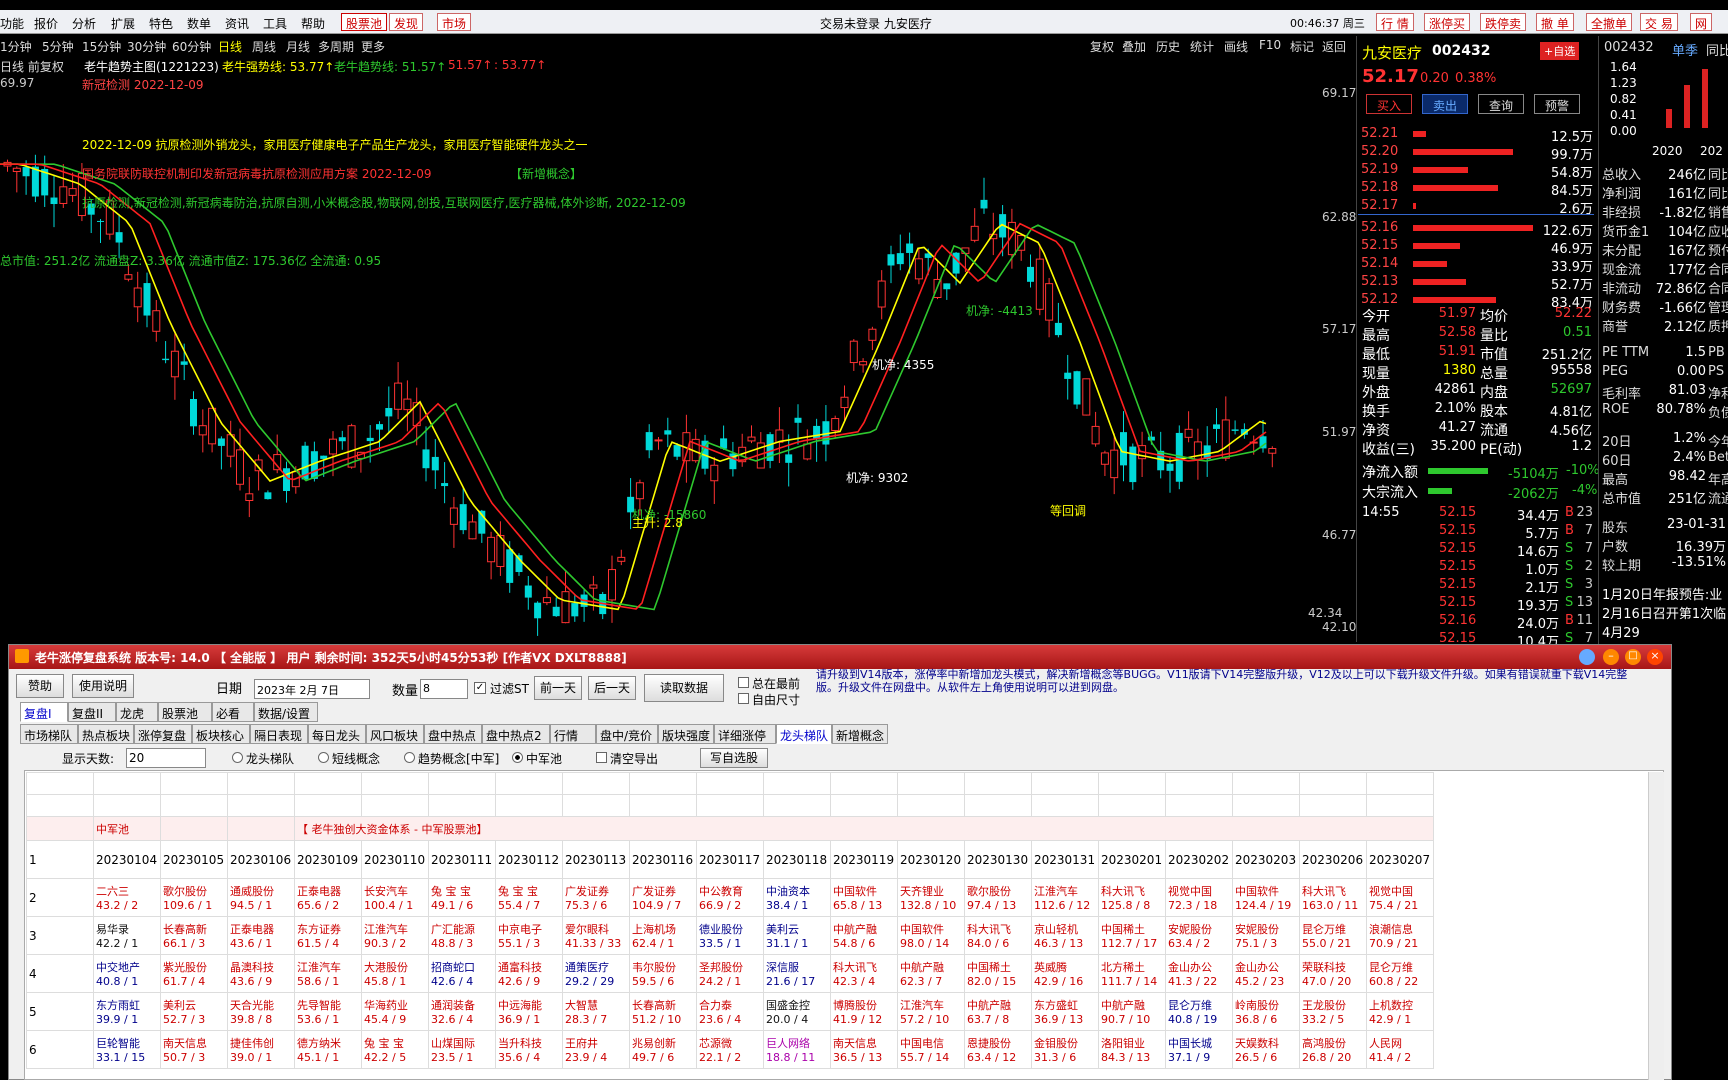 Image resolution: width=1728 pixels, height=1080 pixels. Describe the element at coordinates (328, 897) in the screenshot. I see `stock-cell: 正泰电器 65.6 / 2` at that location.